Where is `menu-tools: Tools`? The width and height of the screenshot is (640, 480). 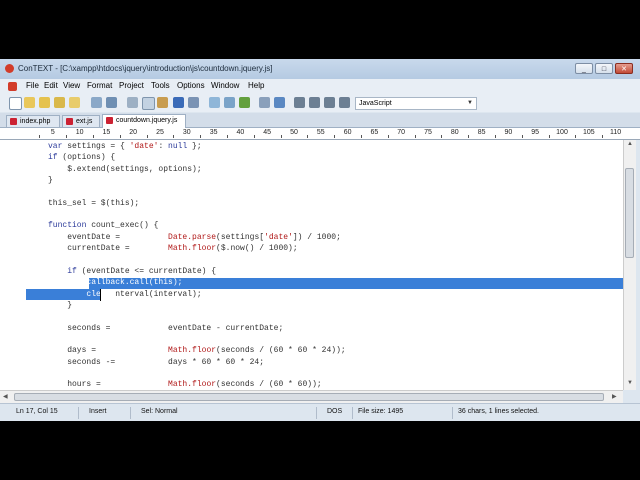
menu-tools: Tools is located at coordinates (160, 85).